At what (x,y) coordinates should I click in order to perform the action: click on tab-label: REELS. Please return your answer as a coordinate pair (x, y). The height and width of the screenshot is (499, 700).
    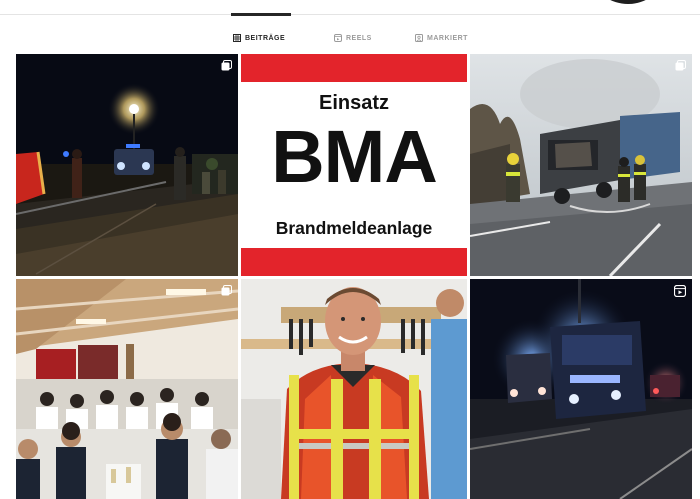
    Looking at the image, I should click on (359, 38).